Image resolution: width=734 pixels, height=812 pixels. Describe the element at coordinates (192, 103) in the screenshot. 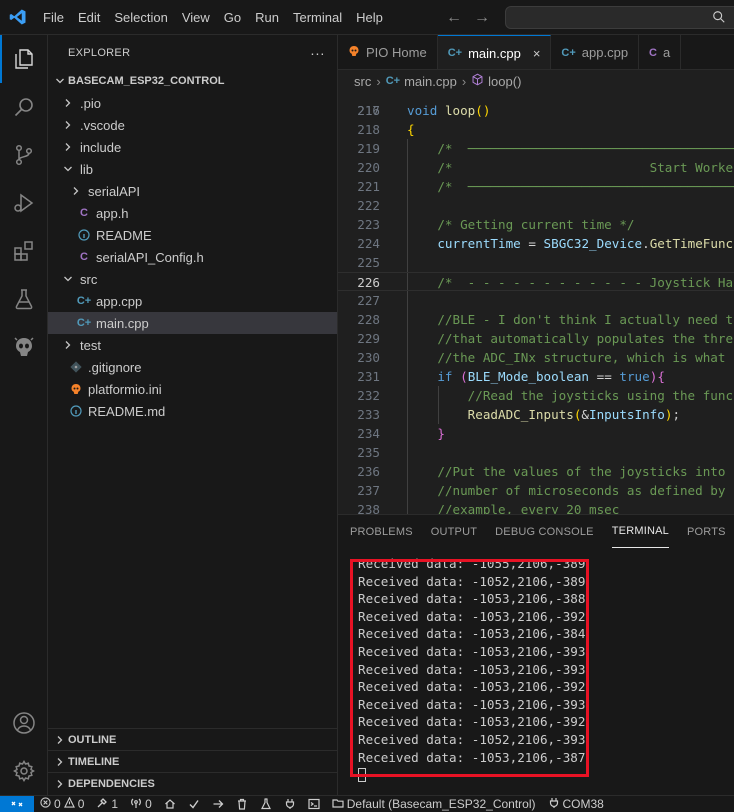

I see `tree-item-pio: .pio` at that location.